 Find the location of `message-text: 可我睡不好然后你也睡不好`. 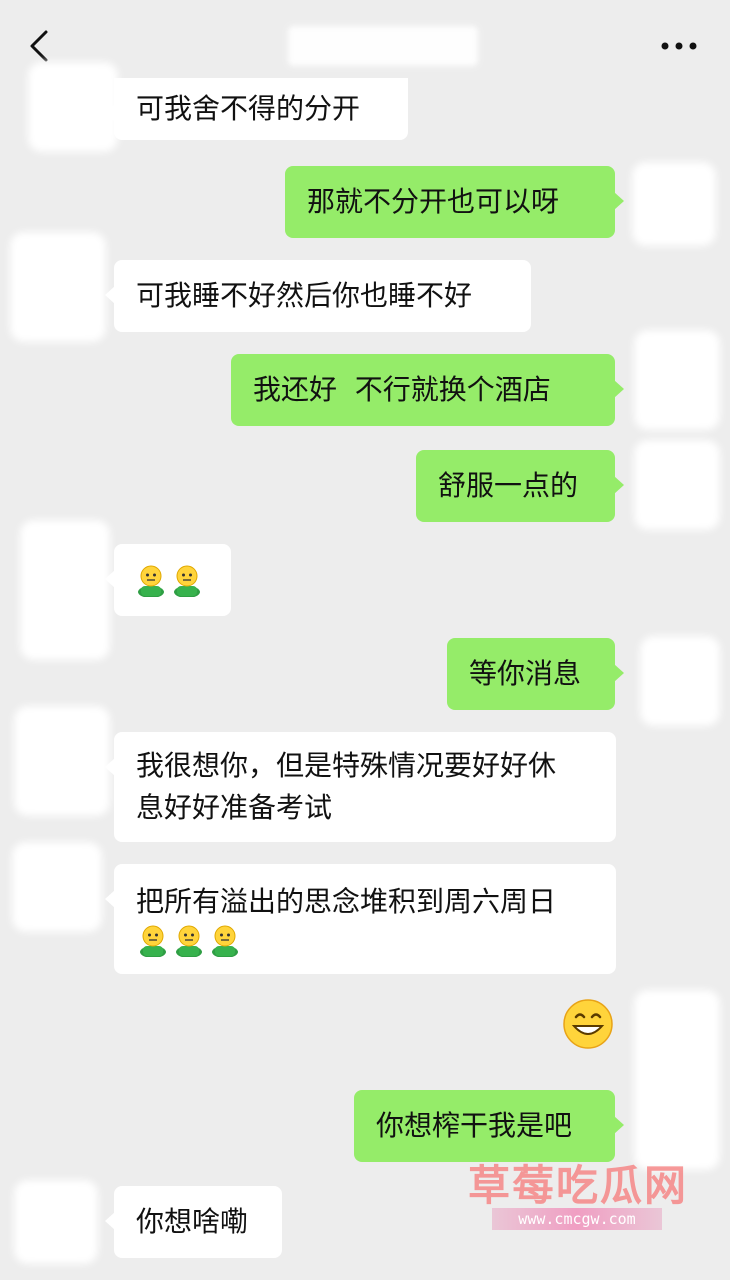

message-text: 可我睡不好然后你也睡不好 is located at coordinates (304, 295).